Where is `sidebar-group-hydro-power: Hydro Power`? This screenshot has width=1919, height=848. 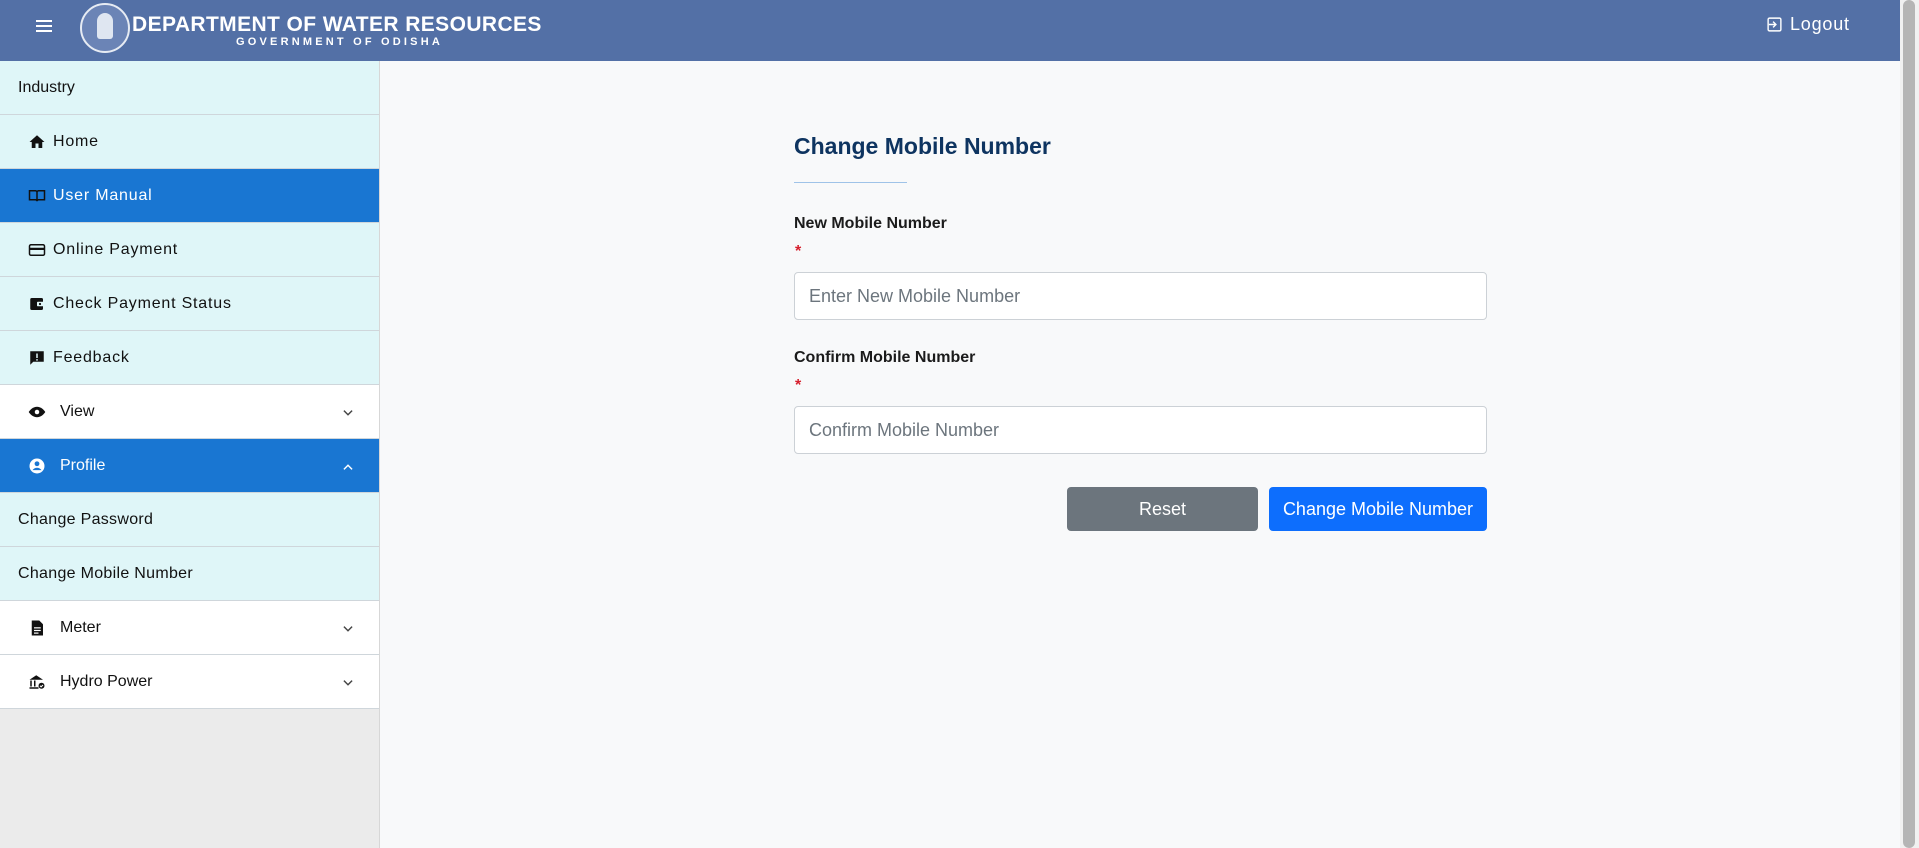 sidebar-group-hydro-power: Hydro Power is located at coordinates (189, 682).